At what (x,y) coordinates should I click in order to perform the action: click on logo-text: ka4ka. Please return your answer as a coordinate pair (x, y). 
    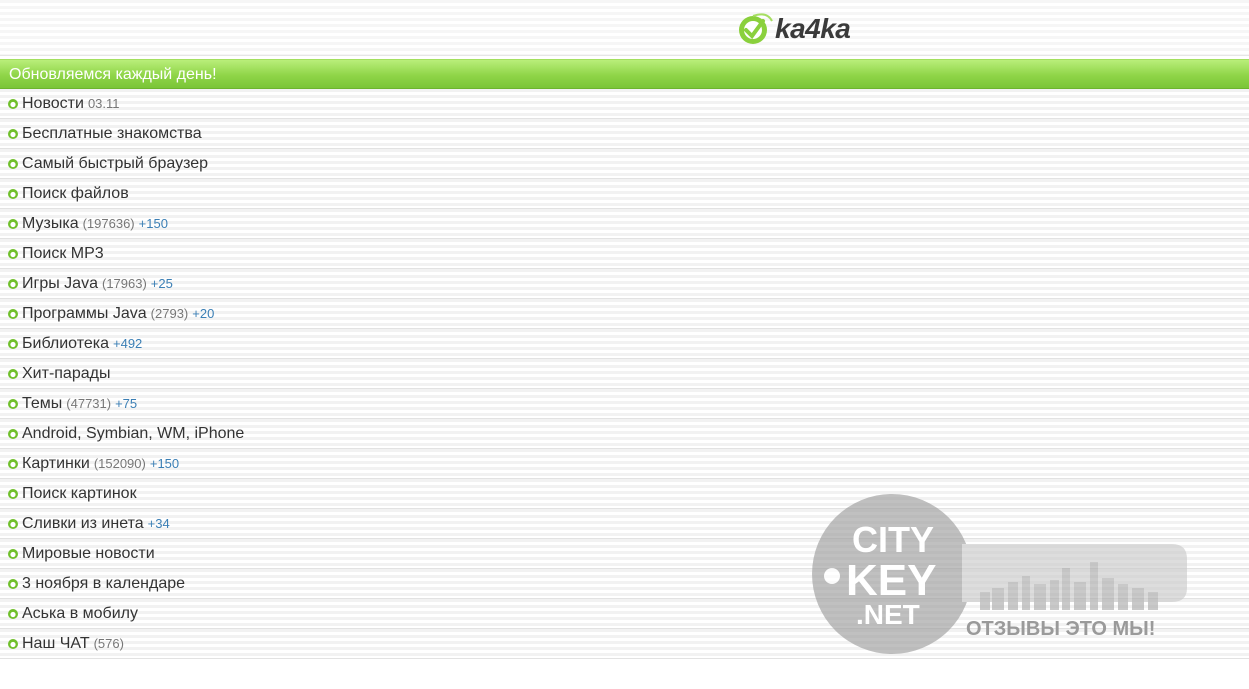
    Looking at the image, I should click on (813, 28).